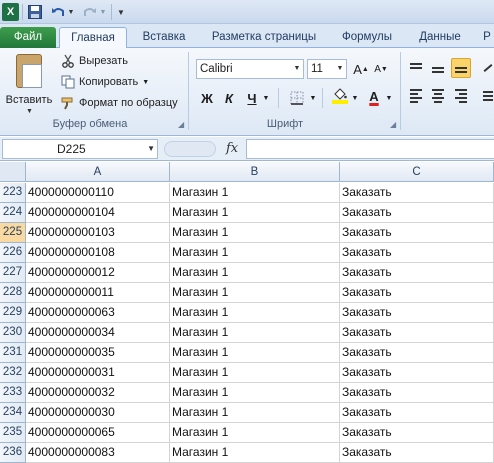 The width and height of the screenshot is (494, 463). What do you see at coordinates (98, 172) in the screenshot?
I see `column-header-a: A` at bounding box center [98, 172].